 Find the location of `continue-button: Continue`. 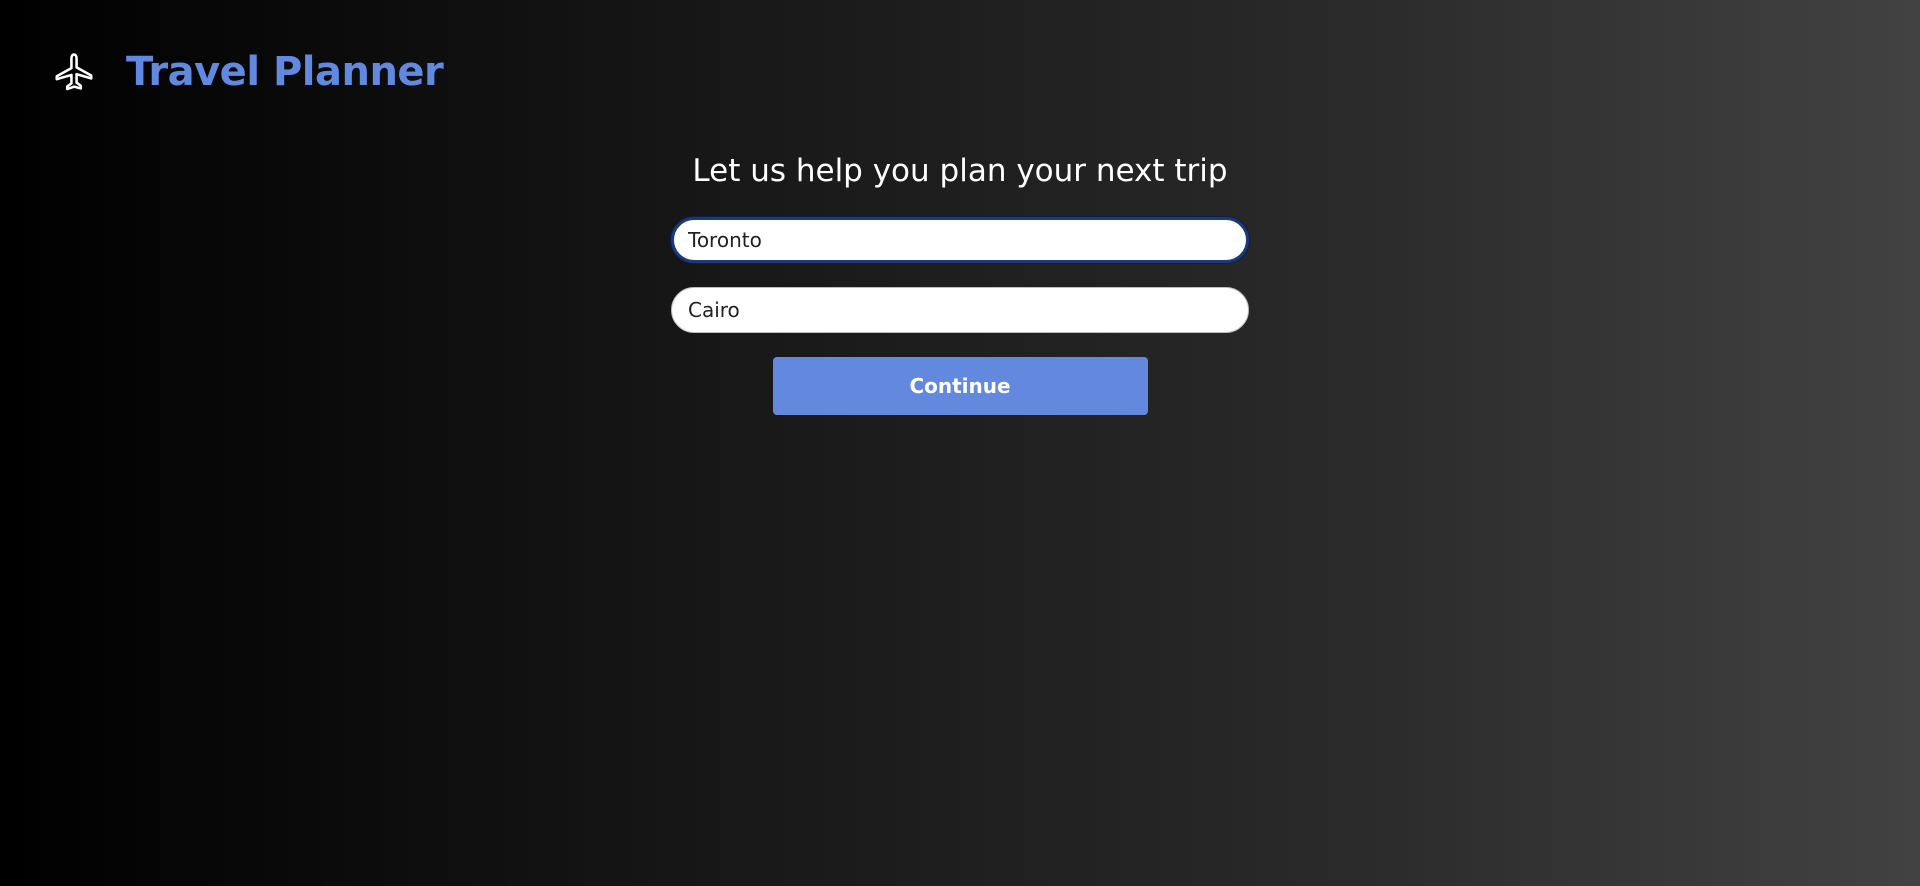

continue-button: Continue is located at coordinates (960, 386).